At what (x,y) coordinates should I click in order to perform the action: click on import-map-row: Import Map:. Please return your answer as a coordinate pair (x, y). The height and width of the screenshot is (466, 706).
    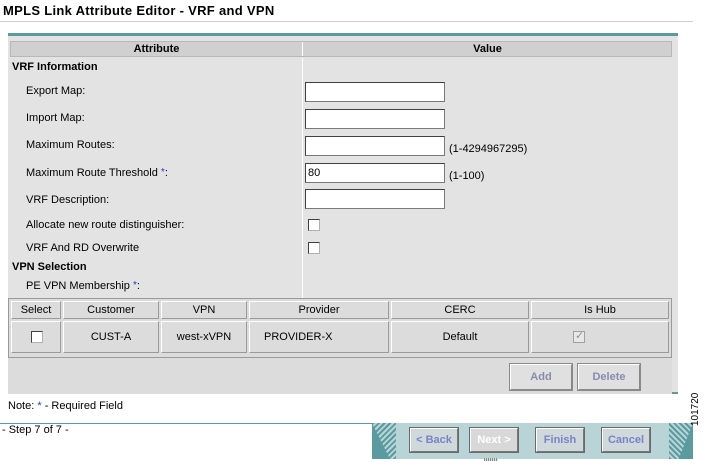
    Looking at the image, I should click on (343, 119).